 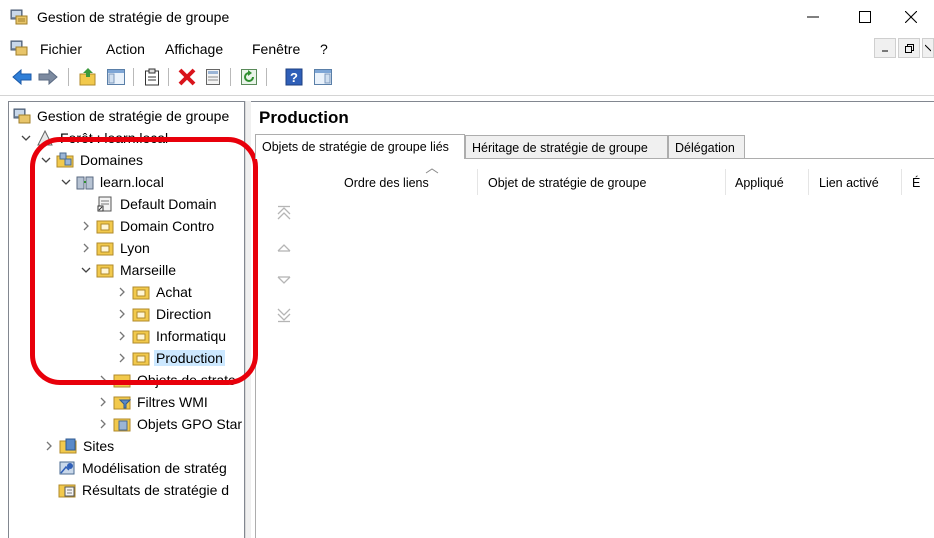 What do you see at coordinates (112, 160) in the screenshot?
I see `tree-item-label: Domaines` at bounding box center [112, 160].